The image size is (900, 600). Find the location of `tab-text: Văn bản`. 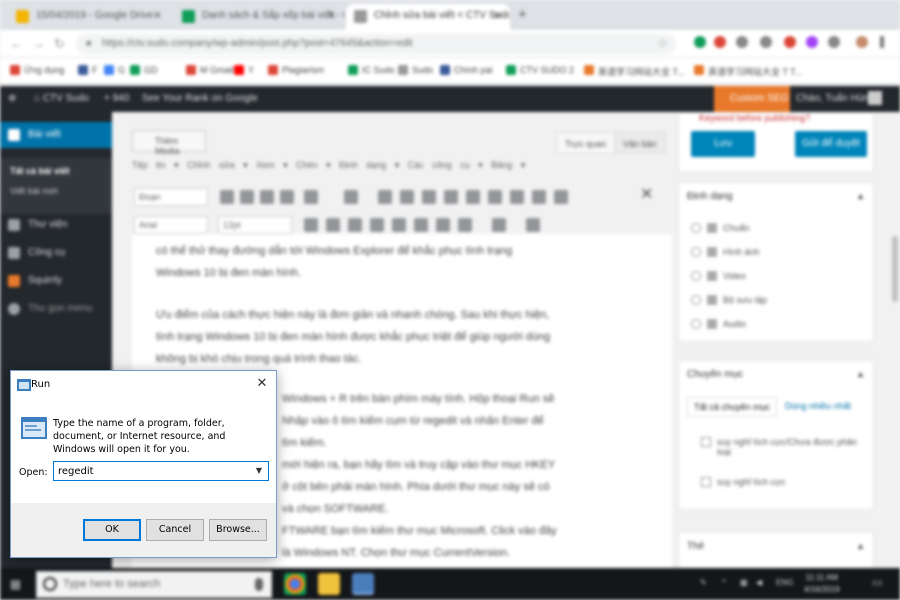

tab-text: Văn bản is located at coordinates (640, 143).